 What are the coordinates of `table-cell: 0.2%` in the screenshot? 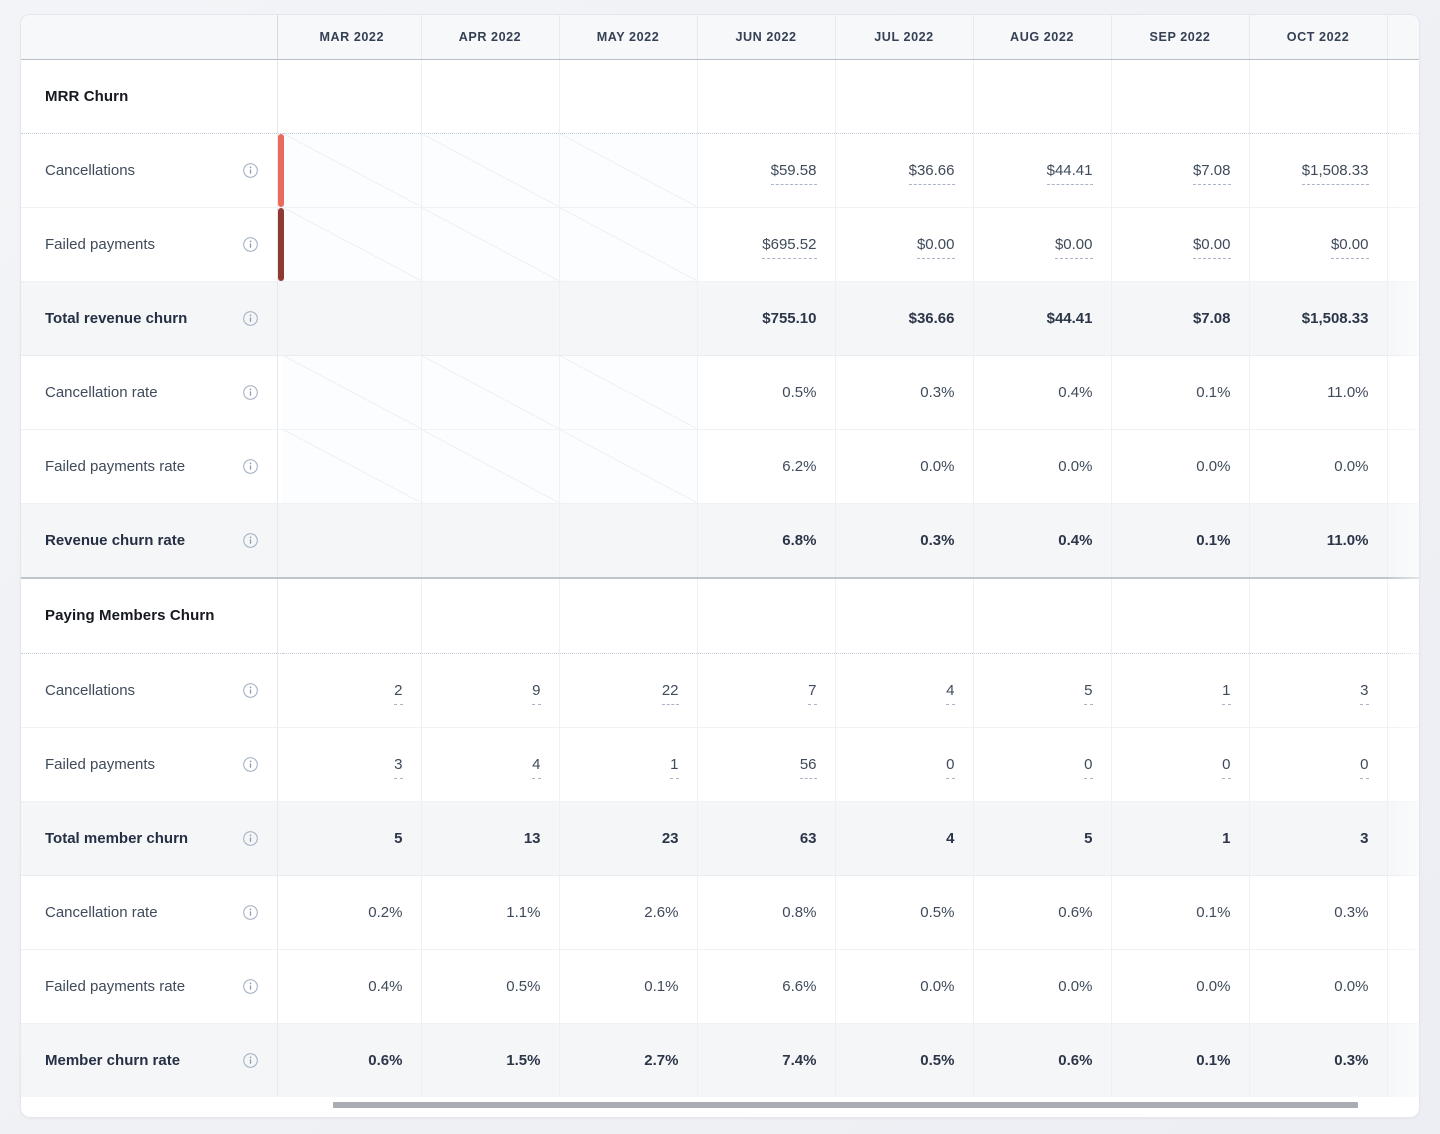 It's located at (352, 912).